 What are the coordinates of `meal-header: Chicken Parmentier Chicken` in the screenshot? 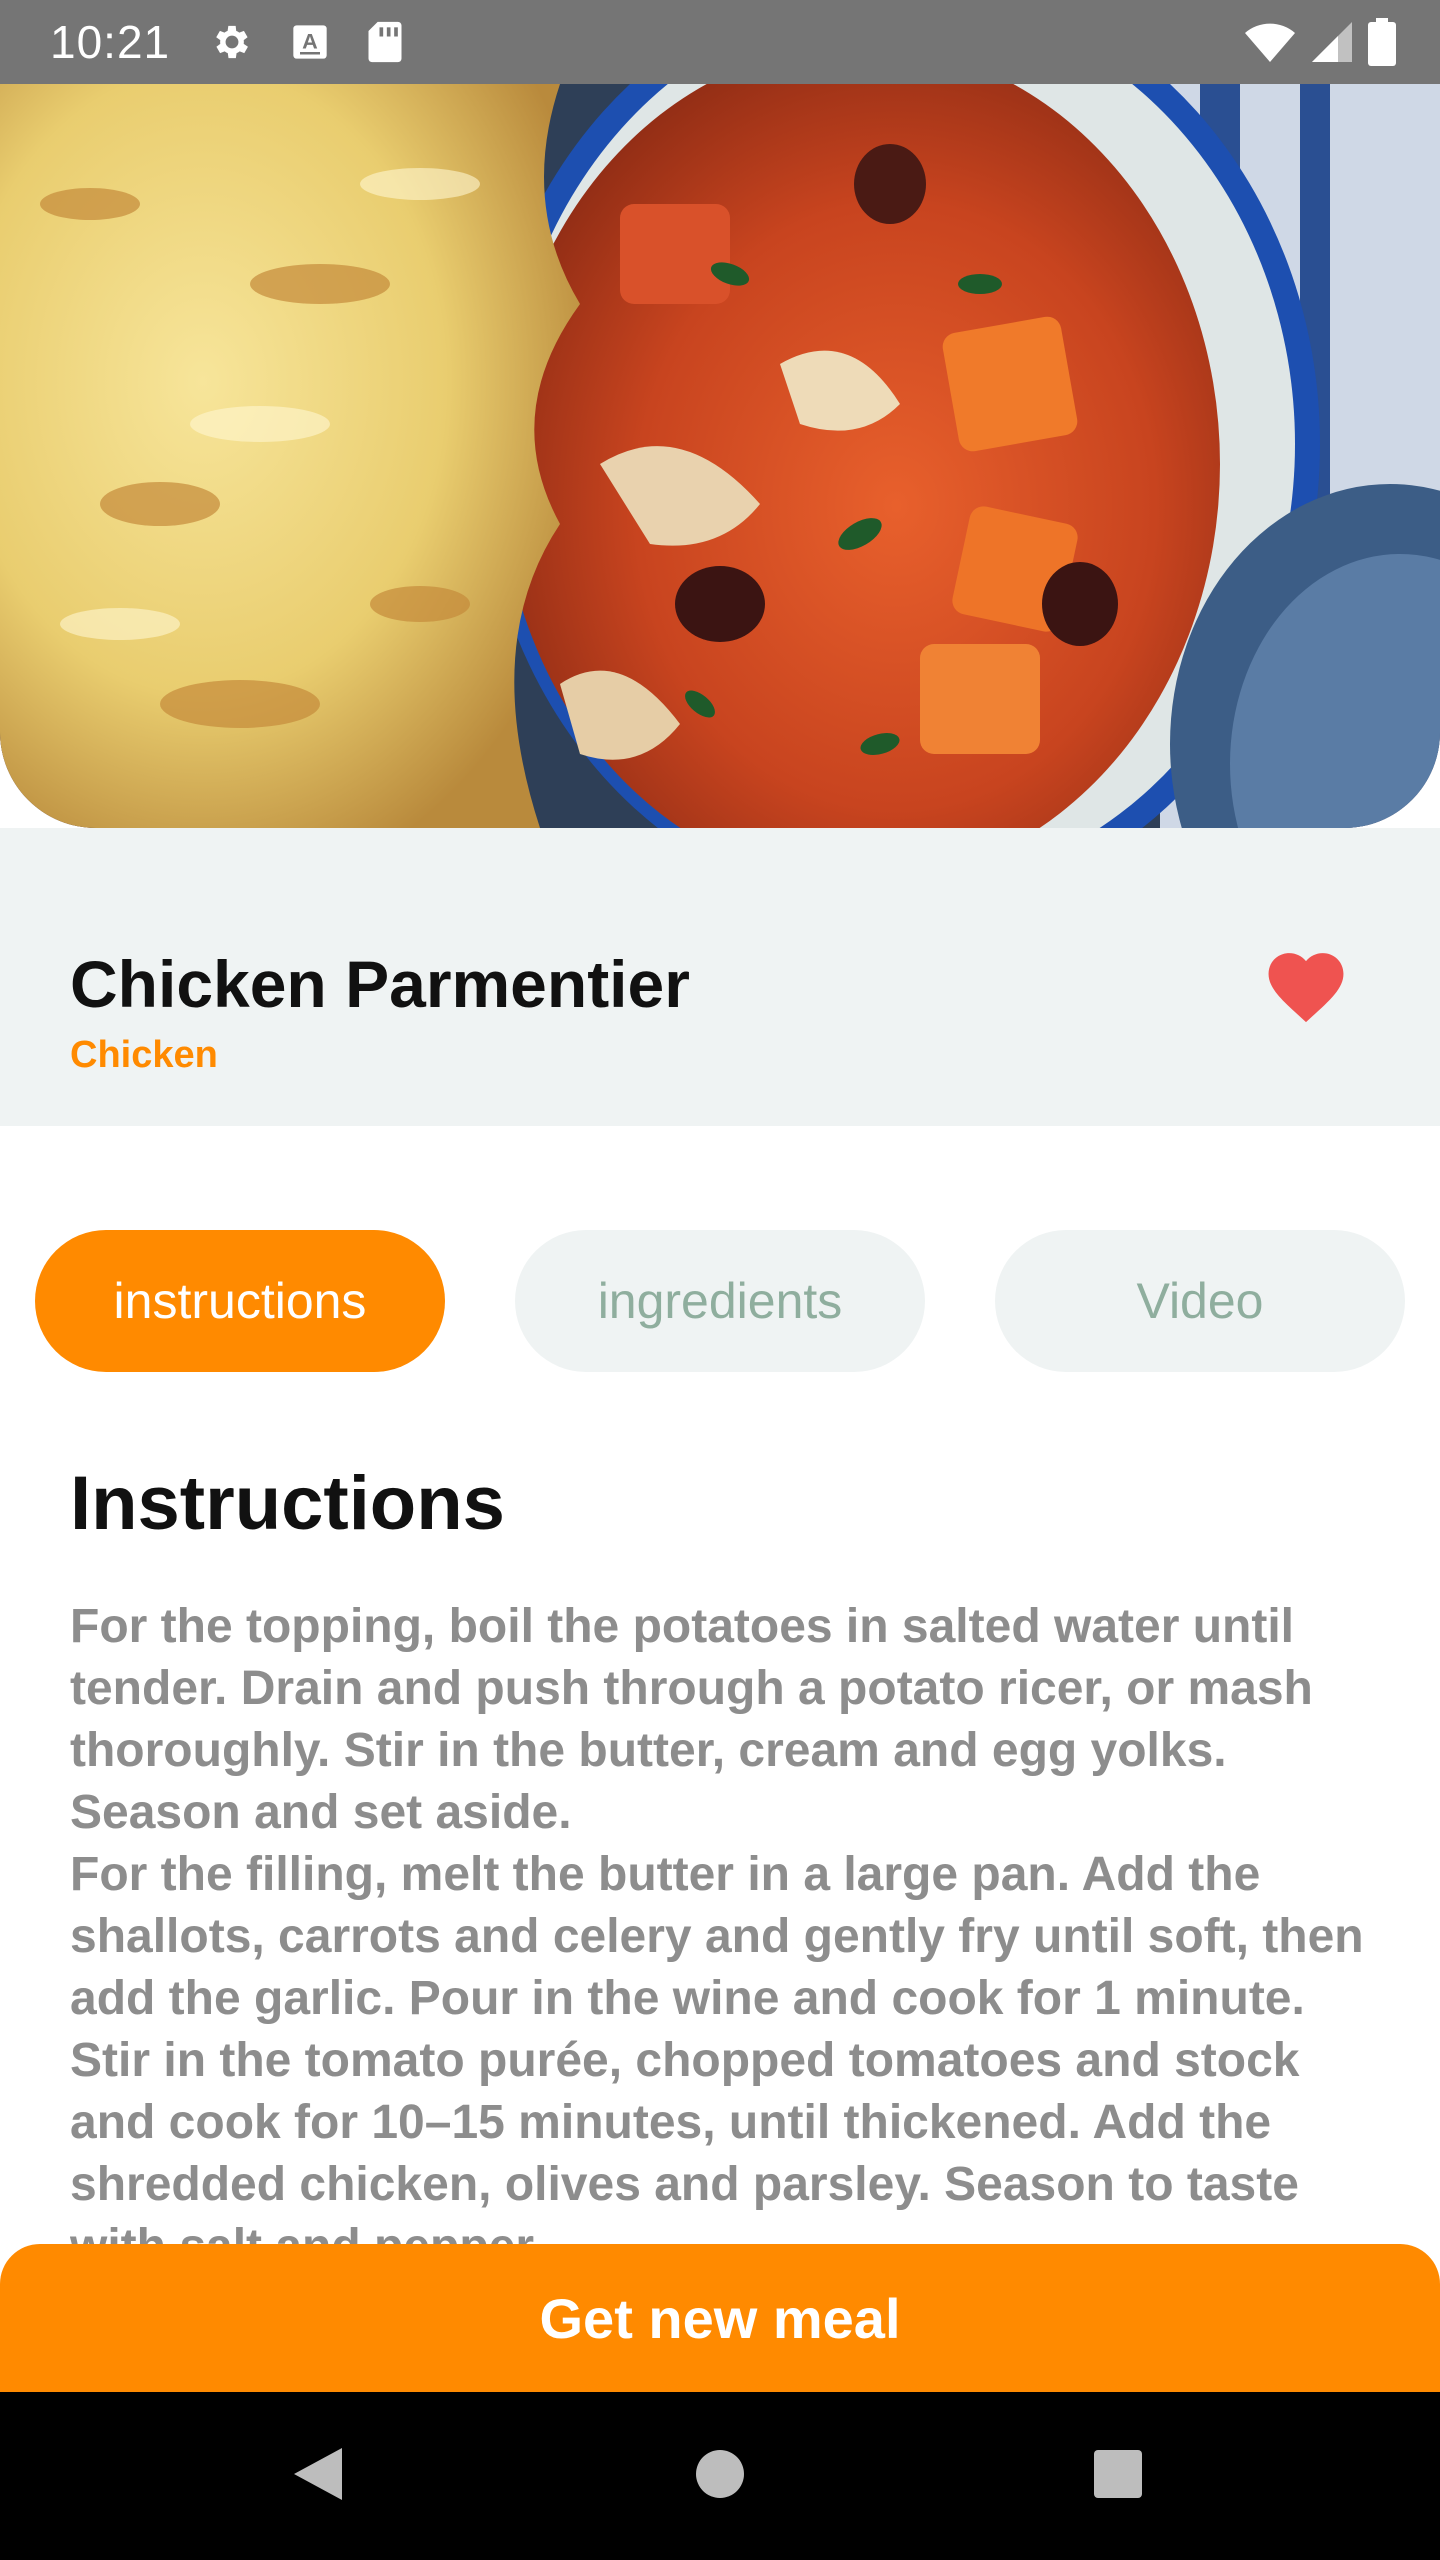 It's located at (720, 977).